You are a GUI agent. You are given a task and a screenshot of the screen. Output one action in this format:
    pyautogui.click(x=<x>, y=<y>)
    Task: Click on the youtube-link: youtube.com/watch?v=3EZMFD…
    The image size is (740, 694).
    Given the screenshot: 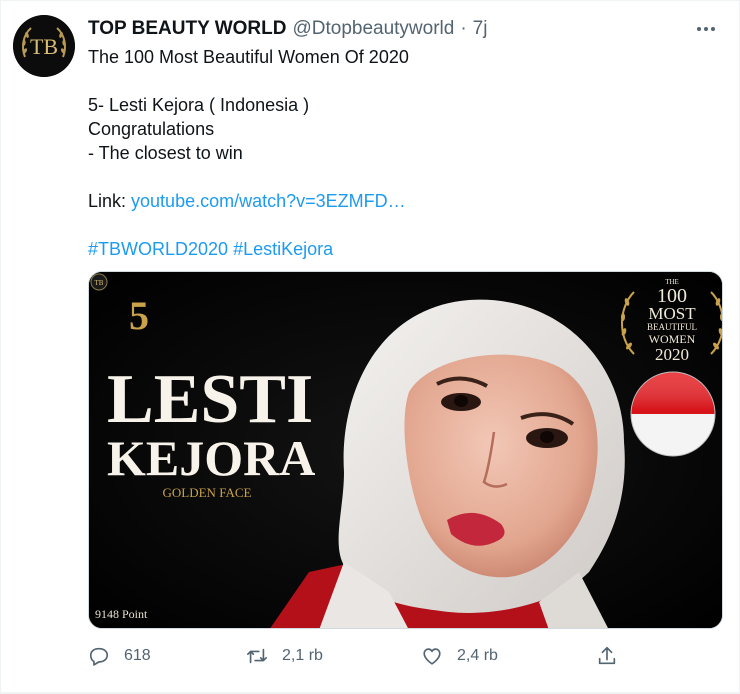 What is the action you would take?
    pyautogui.click(x=268, y=201)
    